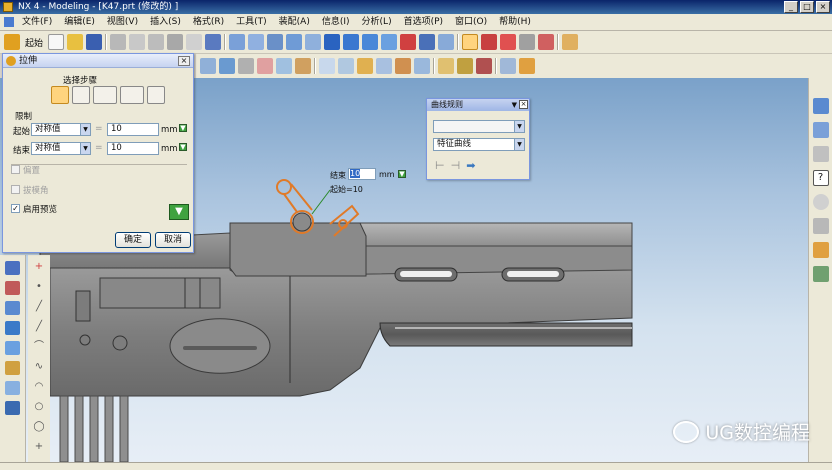 The width and height of the screenshot is (832, 470). Describe the element at coordinates (294, 42) in the screenshot. I see `pan-icon` at that location.